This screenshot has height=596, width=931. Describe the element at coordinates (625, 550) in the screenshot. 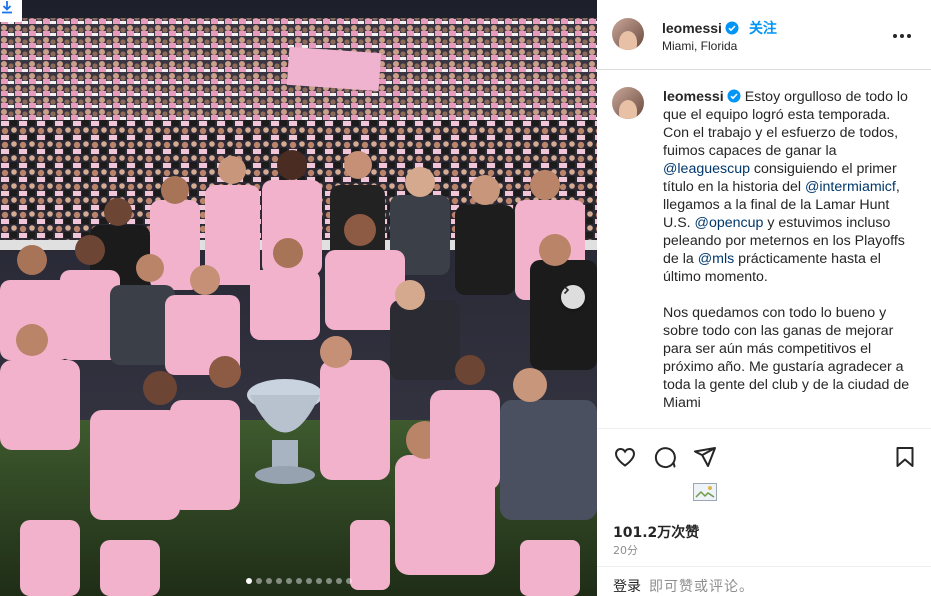

I see `post-time: 20分` at that location.